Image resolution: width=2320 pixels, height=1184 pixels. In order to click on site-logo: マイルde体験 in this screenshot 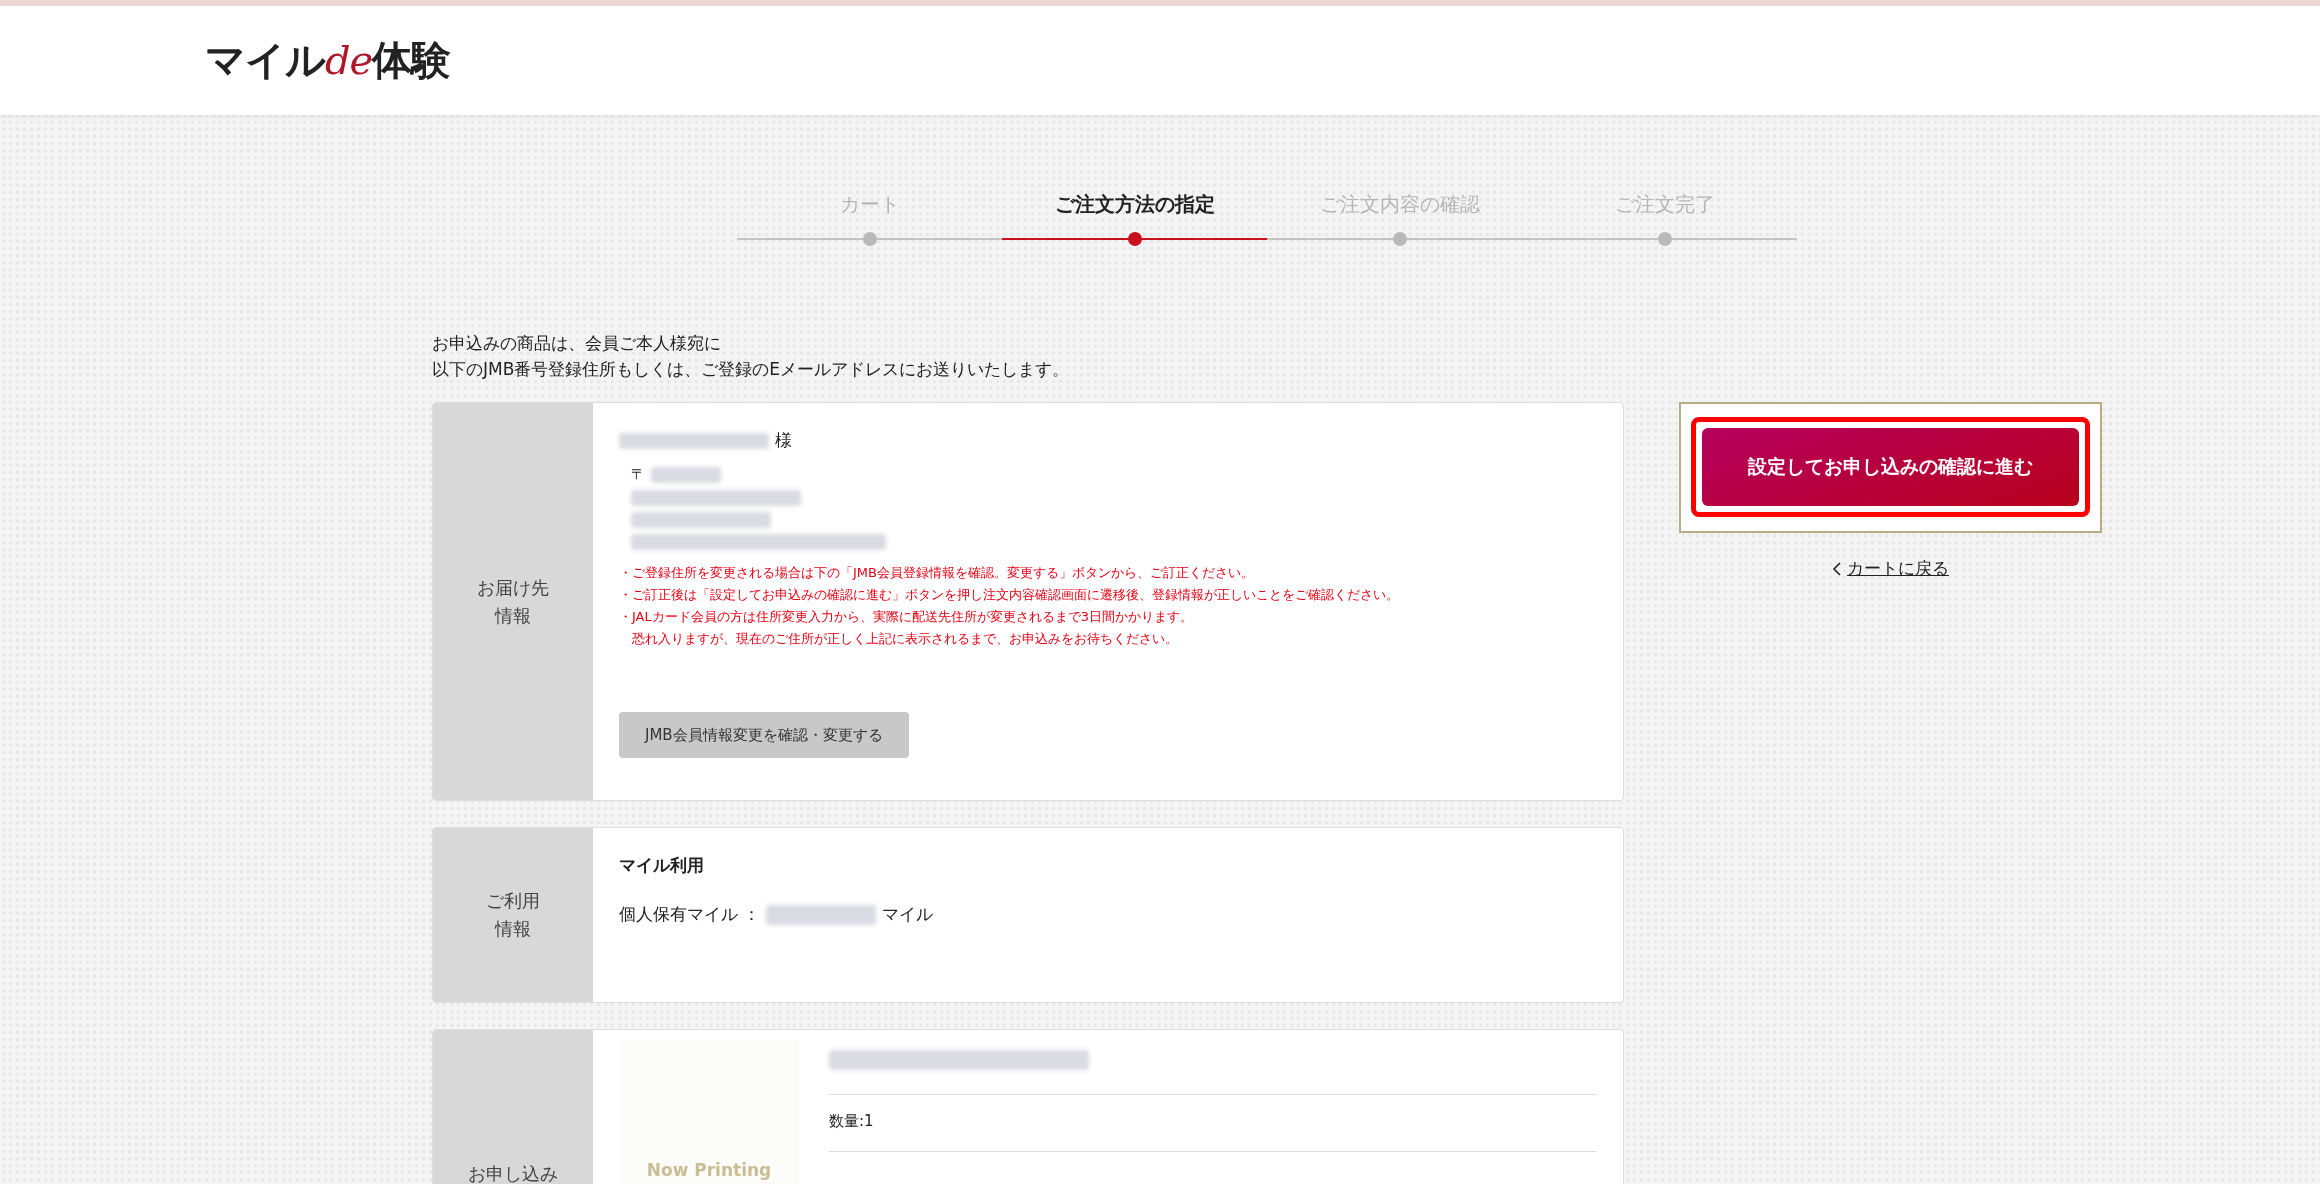, I will do `click(328, 60)`.